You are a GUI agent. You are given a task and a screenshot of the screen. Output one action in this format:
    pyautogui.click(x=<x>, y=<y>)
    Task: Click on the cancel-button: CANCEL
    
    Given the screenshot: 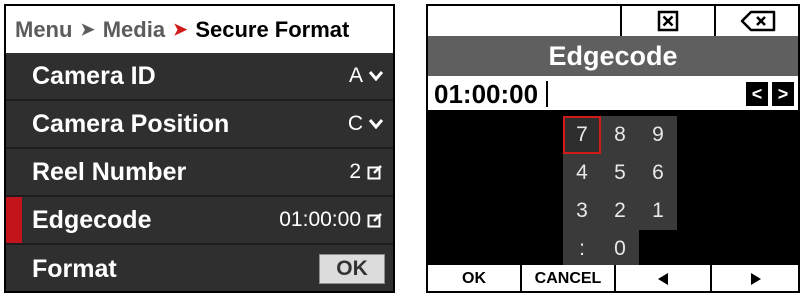 What is the action you would take?
    pyautogui.click(x=567, y=278)
    